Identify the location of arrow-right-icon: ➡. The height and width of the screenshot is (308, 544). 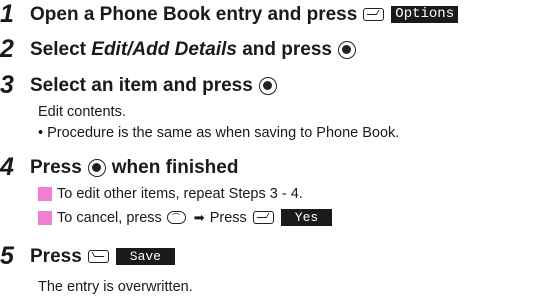
(199, 217).